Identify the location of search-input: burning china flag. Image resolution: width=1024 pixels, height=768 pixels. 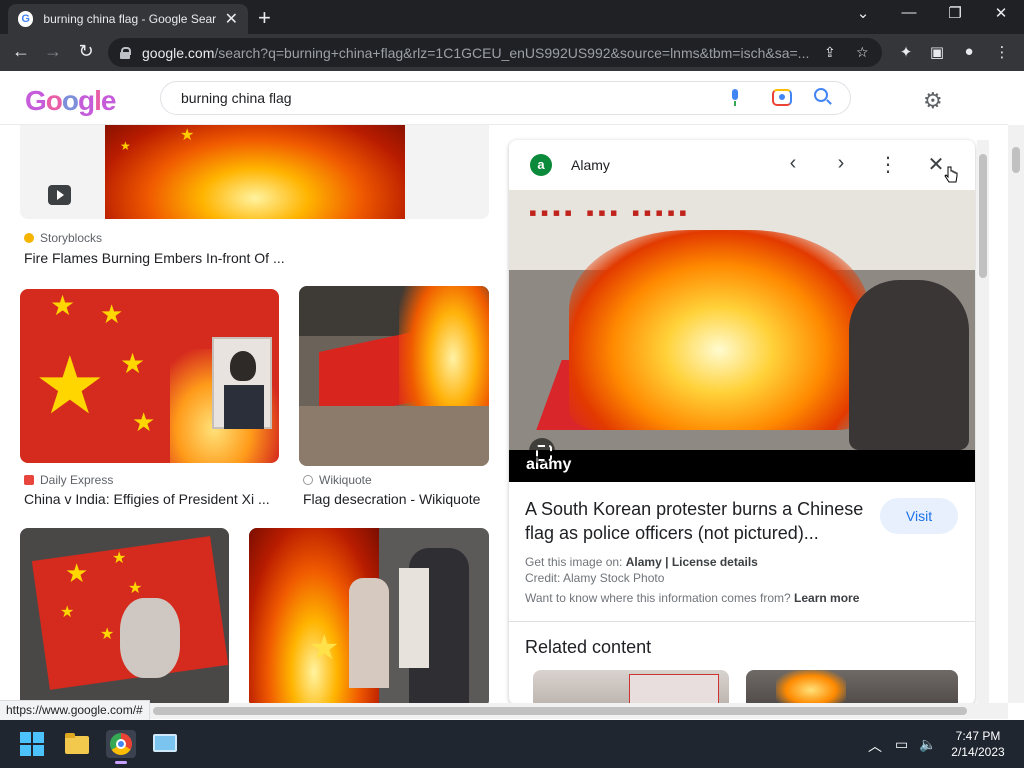
(505, 98).